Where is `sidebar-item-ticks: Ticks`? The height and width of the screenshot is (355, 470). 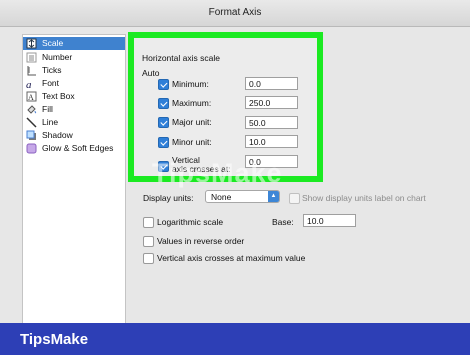
sidebar-item-ticks: Ticks is located at coordinates (74, 70).